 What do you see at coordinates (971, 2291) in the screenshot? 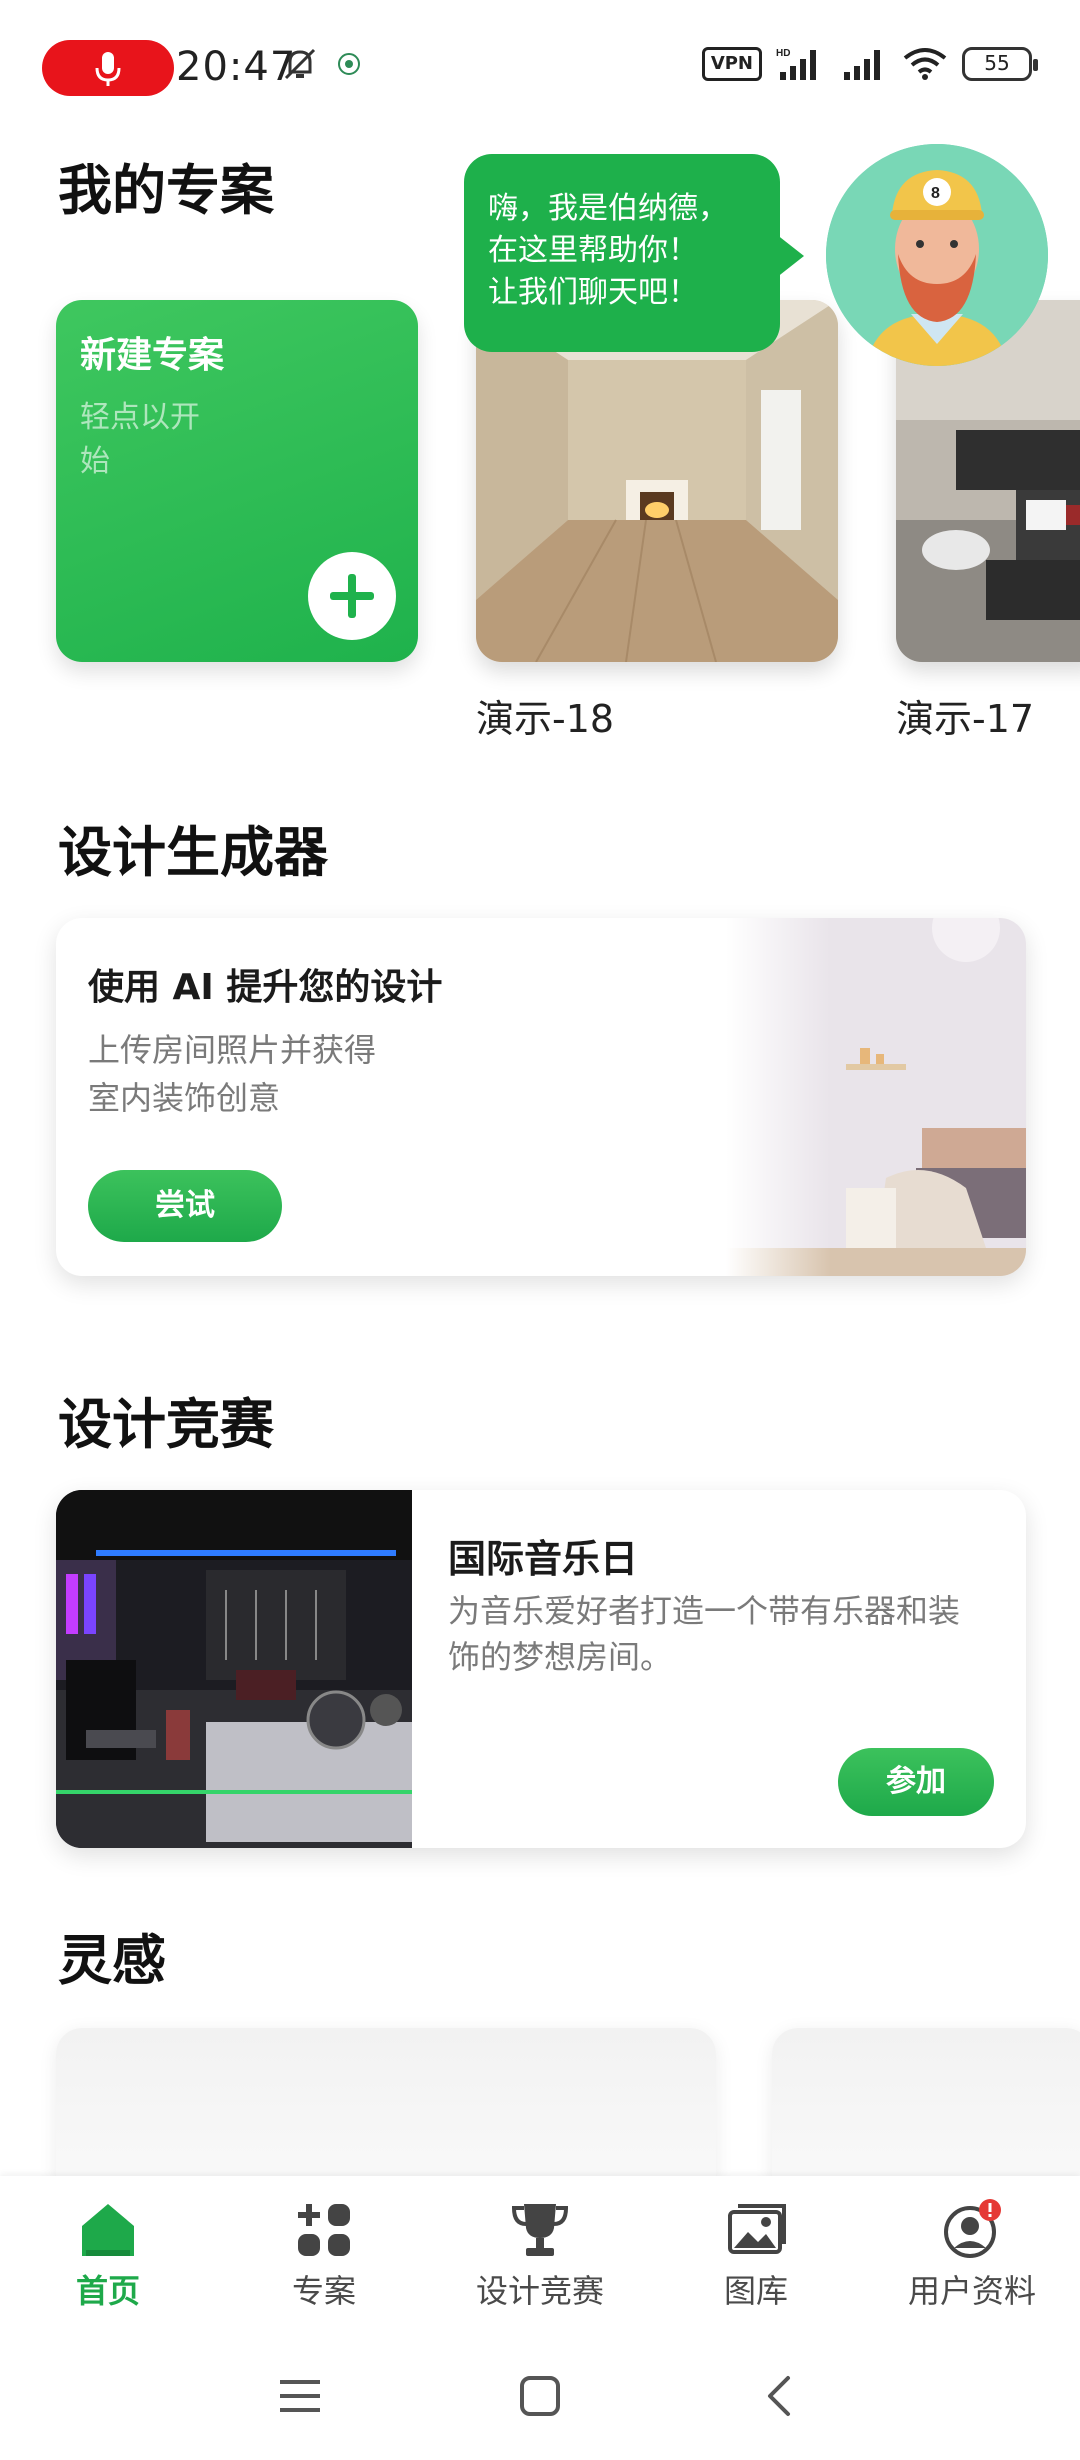
I see `nav-label: 用户资料` at bounding box center [971, 2291].